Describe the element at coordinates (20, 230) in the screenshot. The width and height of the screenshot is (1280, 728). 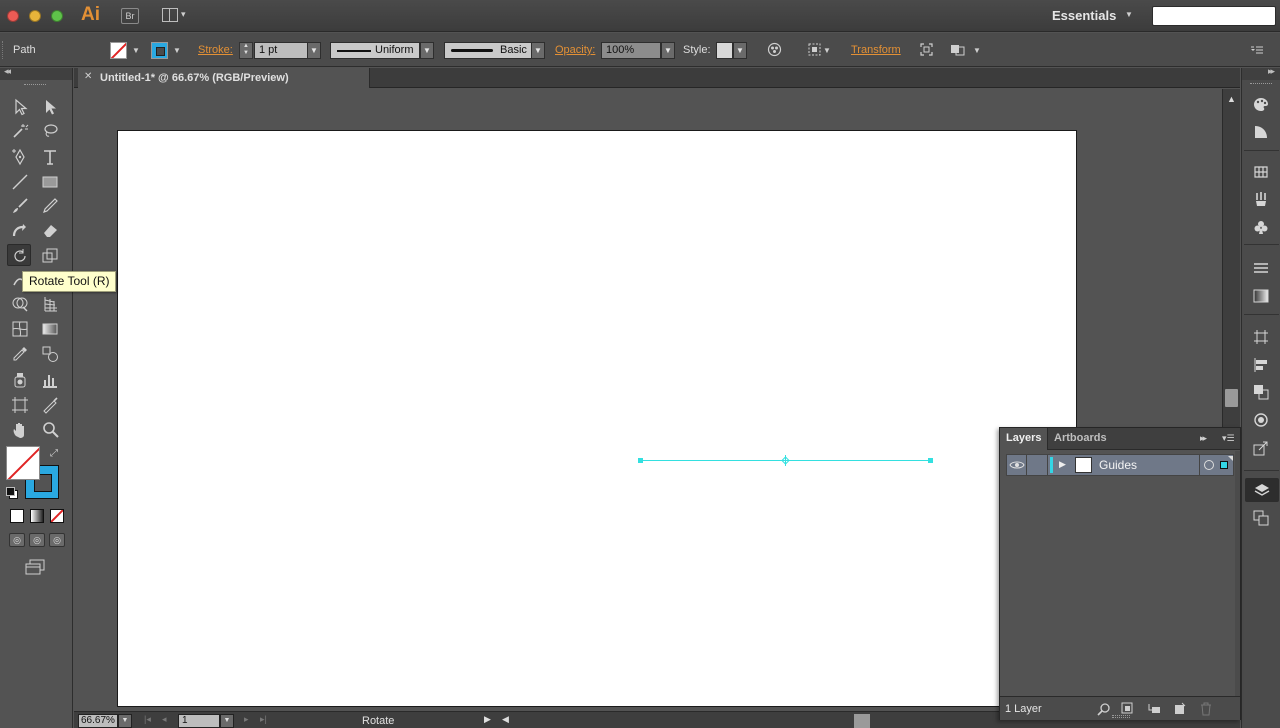
I see `blob-brush-tool-icon` at that location.